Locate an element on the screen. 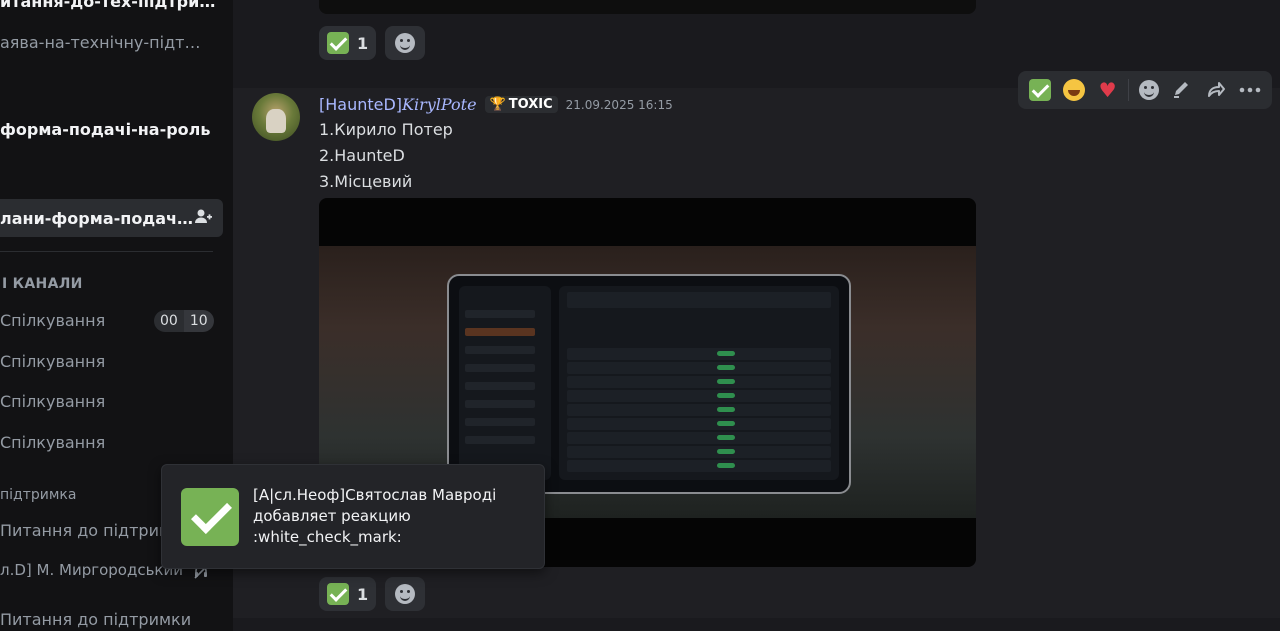 The image size is (1280, 631). heart-icon: ♥ is located at coordinates (1107, 90).